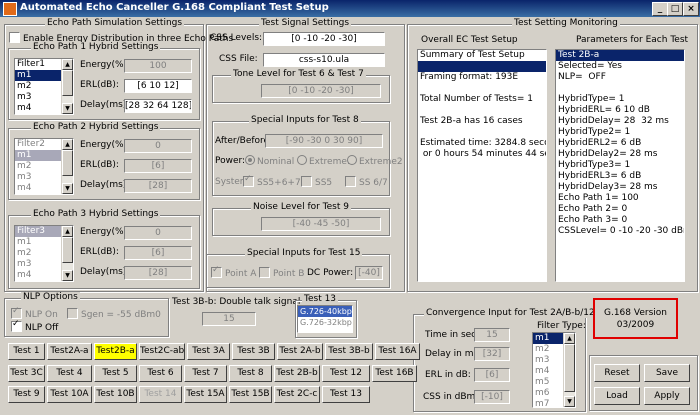 The height and width of the screenshot is (415, 700). I want to click on save-button: Save, so click(667, 373).